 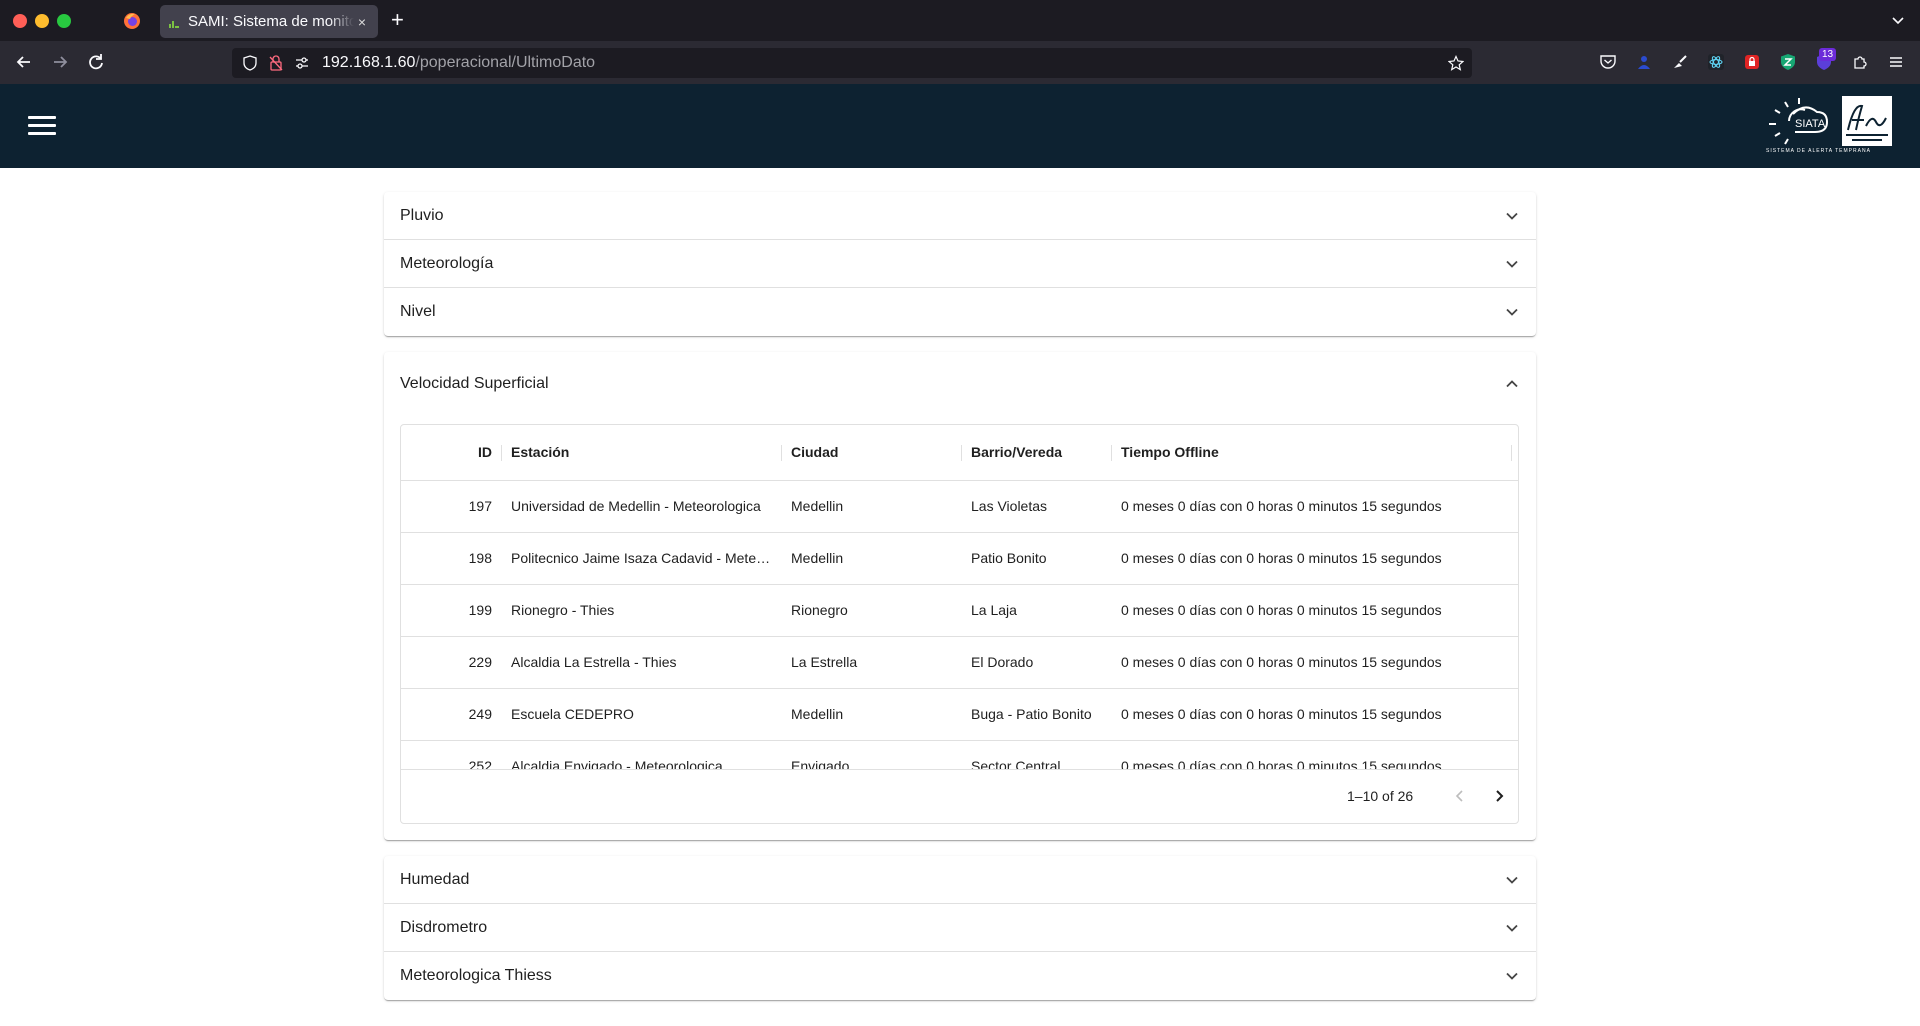 I want to click on active-tab: SAMI: Sistema de monitoreo ×, so click(x=269, y=21).